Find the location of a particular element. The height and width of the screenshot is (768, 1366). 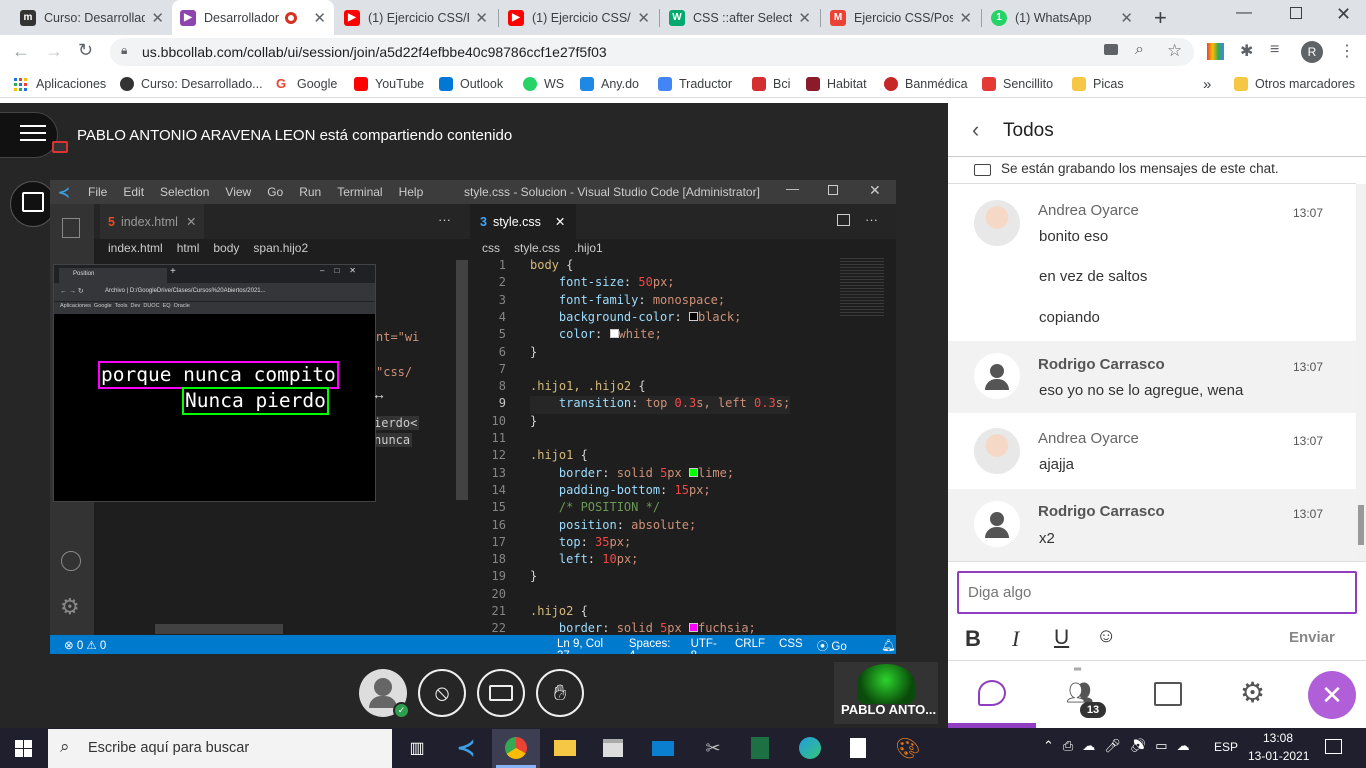

browser-tab: m Curso: Desarrollad ✕ is located at coordinates (92, 17).